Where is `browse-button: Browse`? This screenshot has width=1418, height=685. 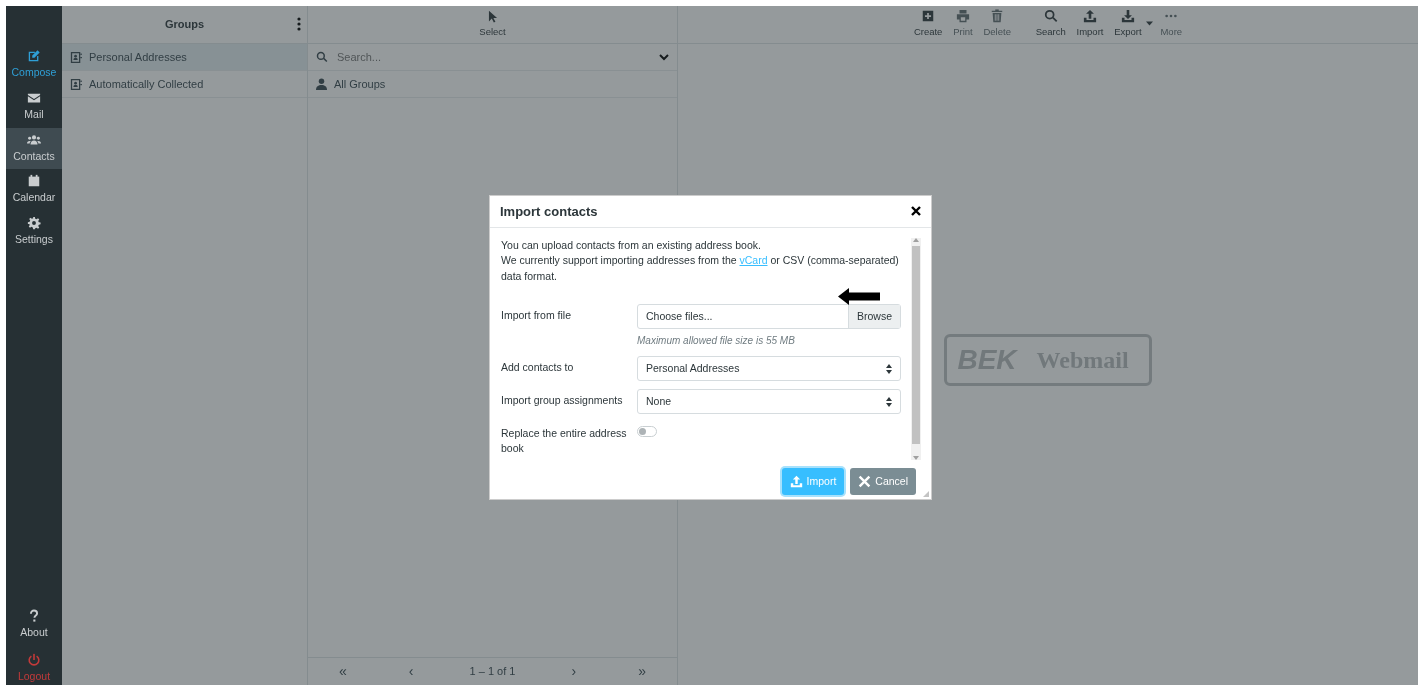
browse-button: Browse is located at coordinates (874, 317).